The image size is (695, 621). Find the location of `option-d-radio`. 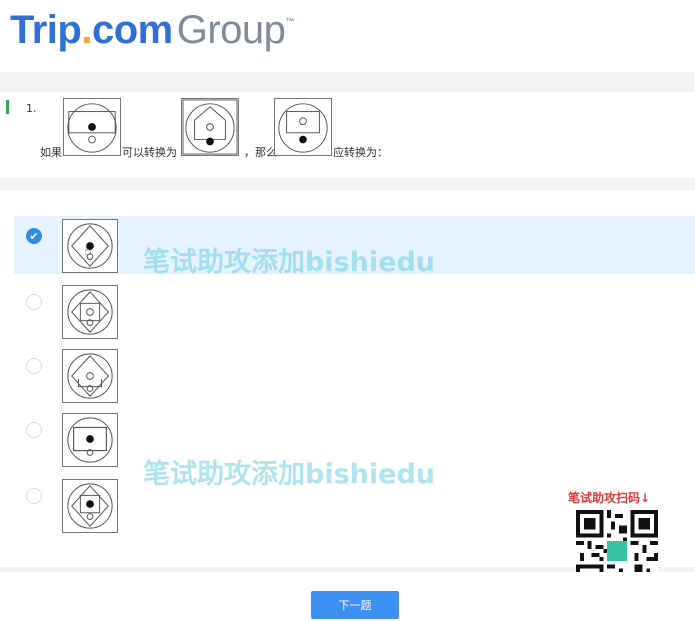

option-d-radio is located at coordinates (34, 430).